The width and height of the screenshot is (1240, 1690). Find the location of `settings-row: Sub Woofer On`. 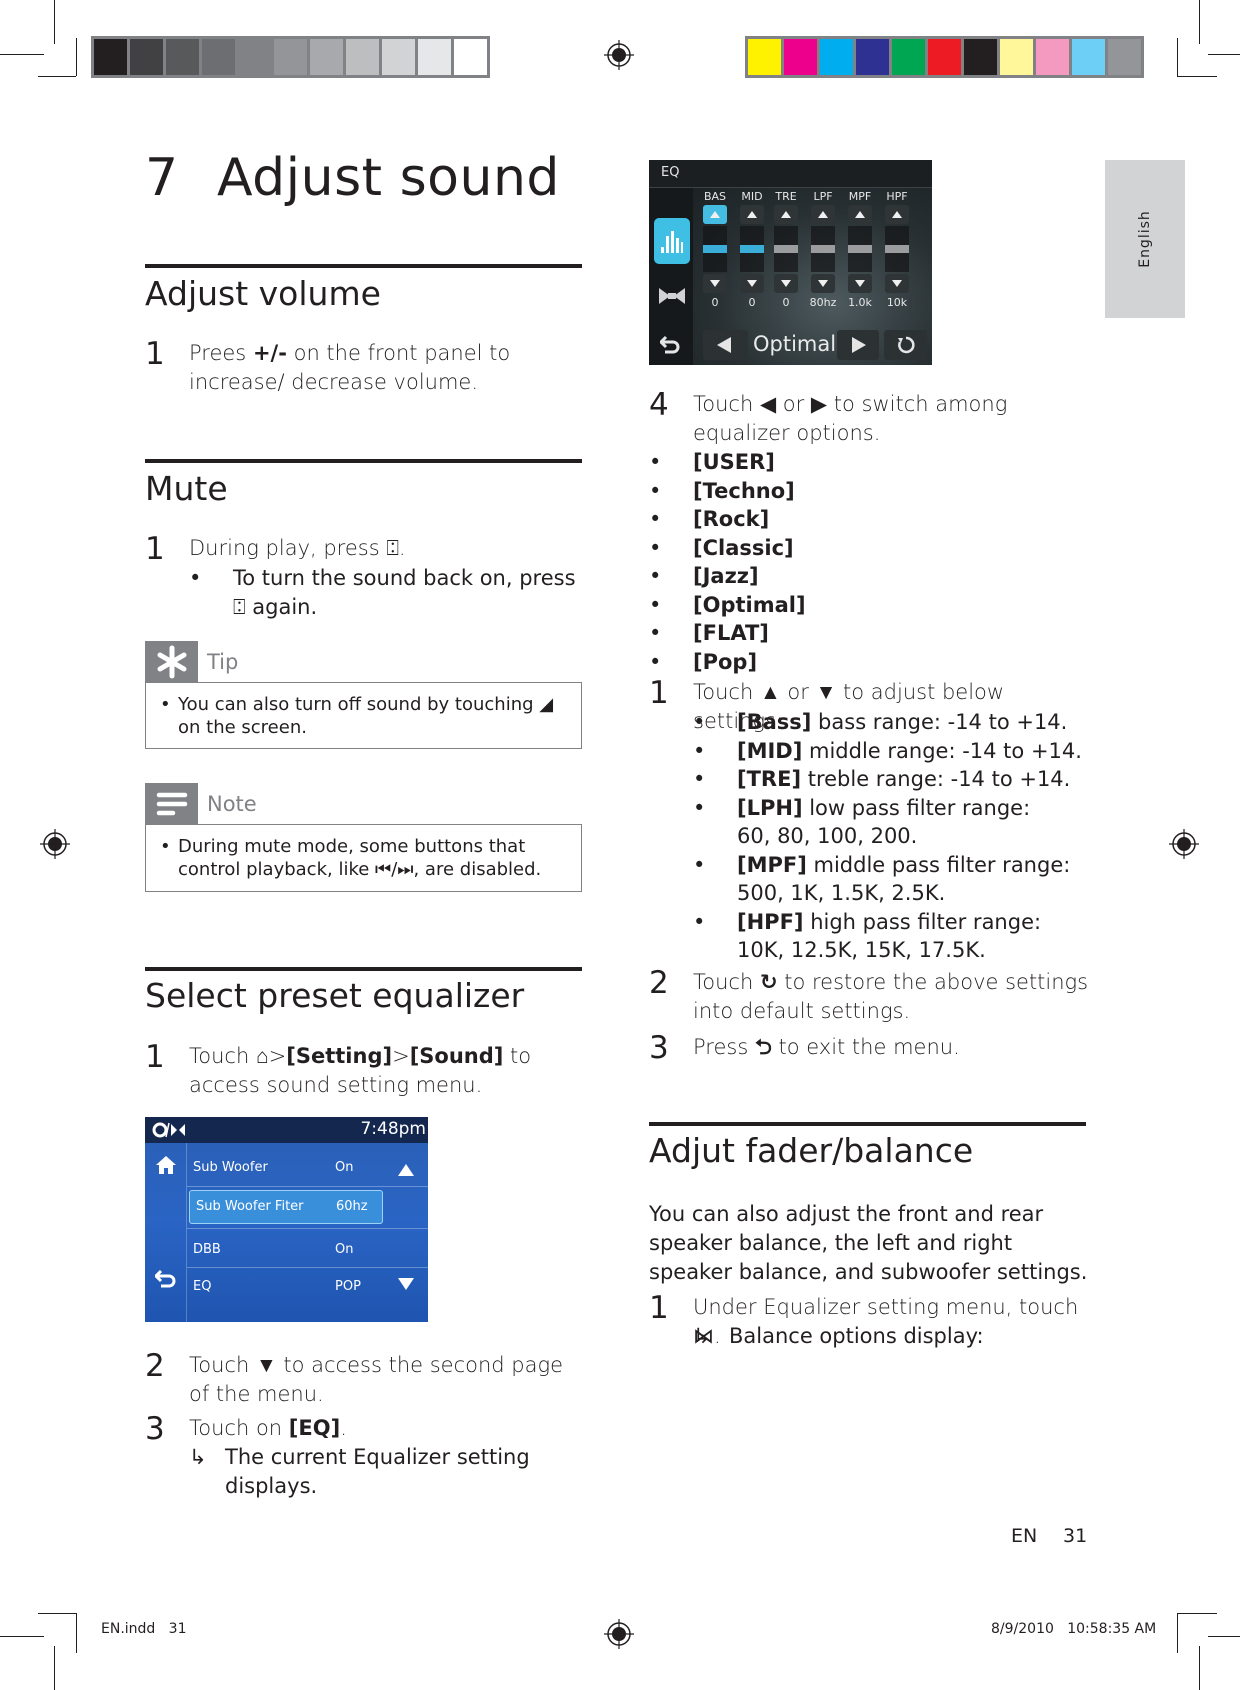

settings-row: Sub Woofer On is located at coordinates (287, 1168).